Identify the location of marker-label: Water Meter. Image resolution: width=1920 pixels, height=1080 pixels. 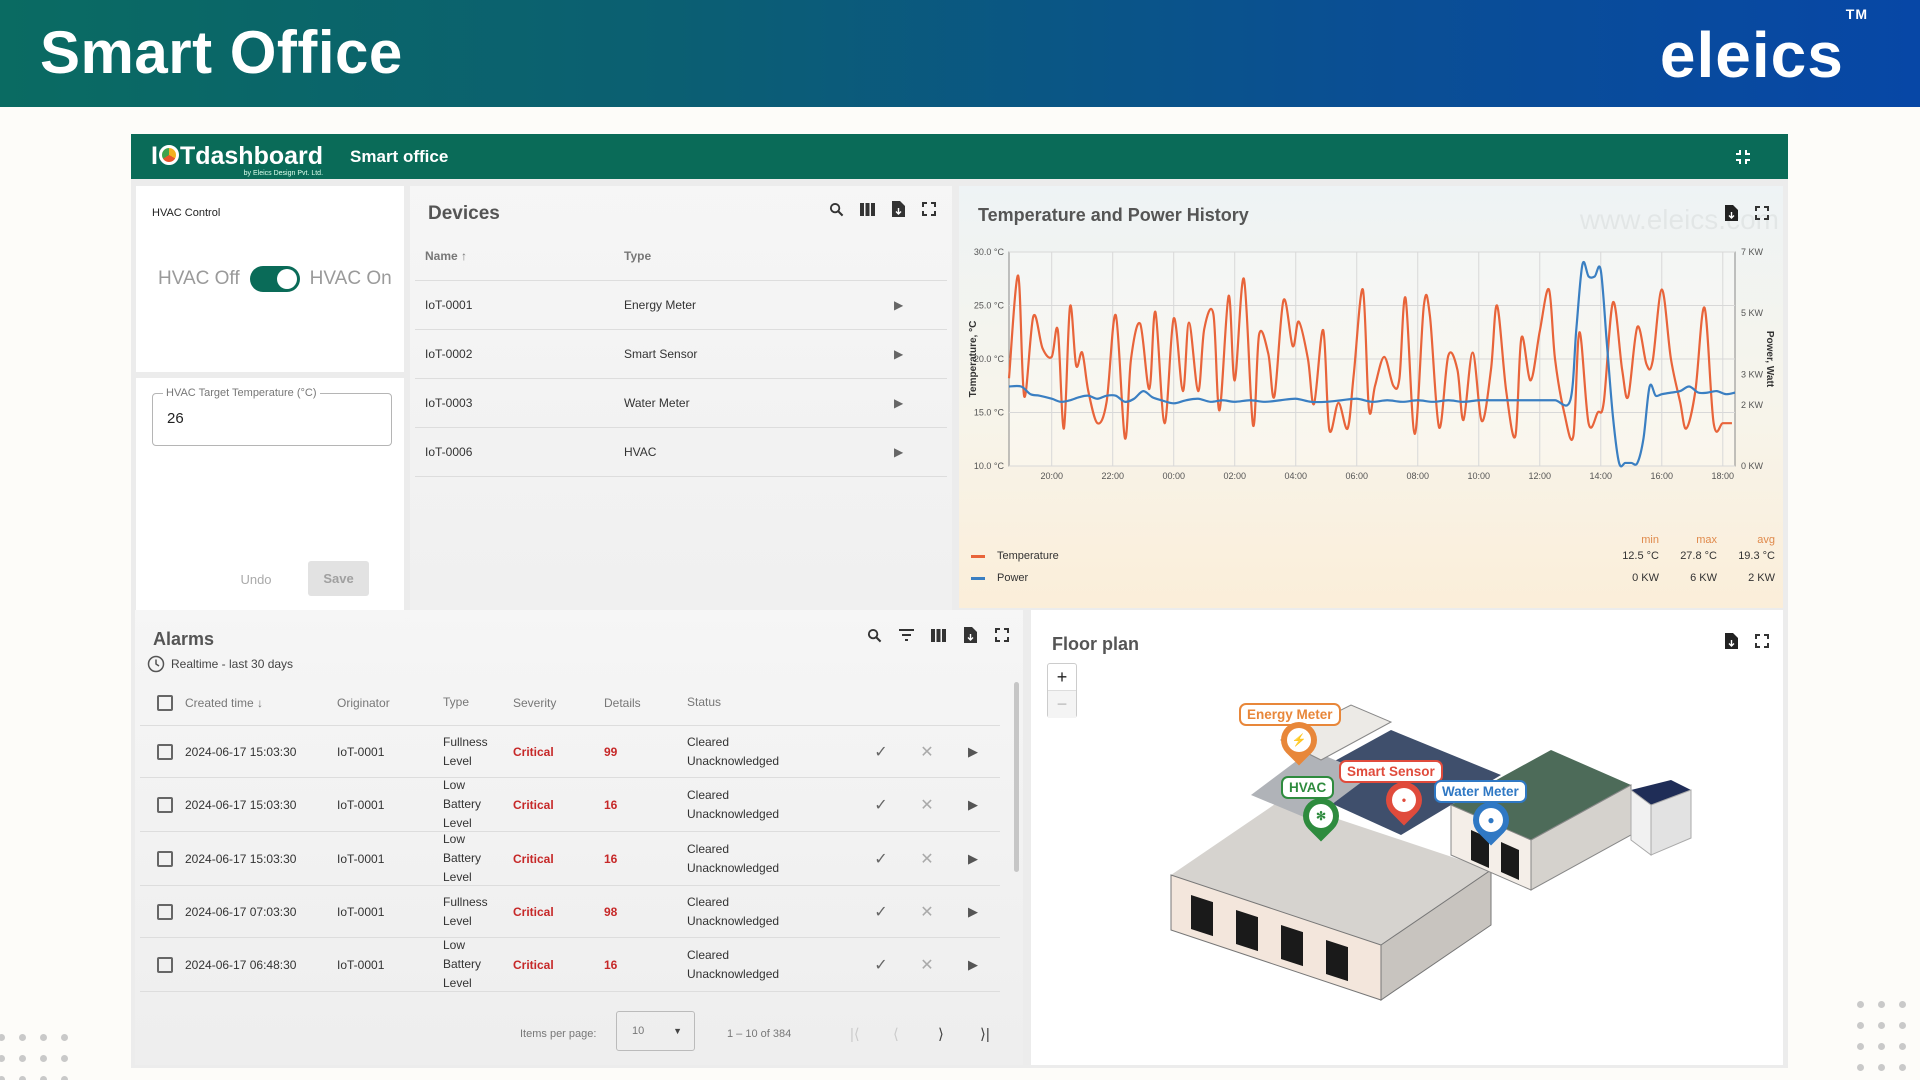
(1480, 791).